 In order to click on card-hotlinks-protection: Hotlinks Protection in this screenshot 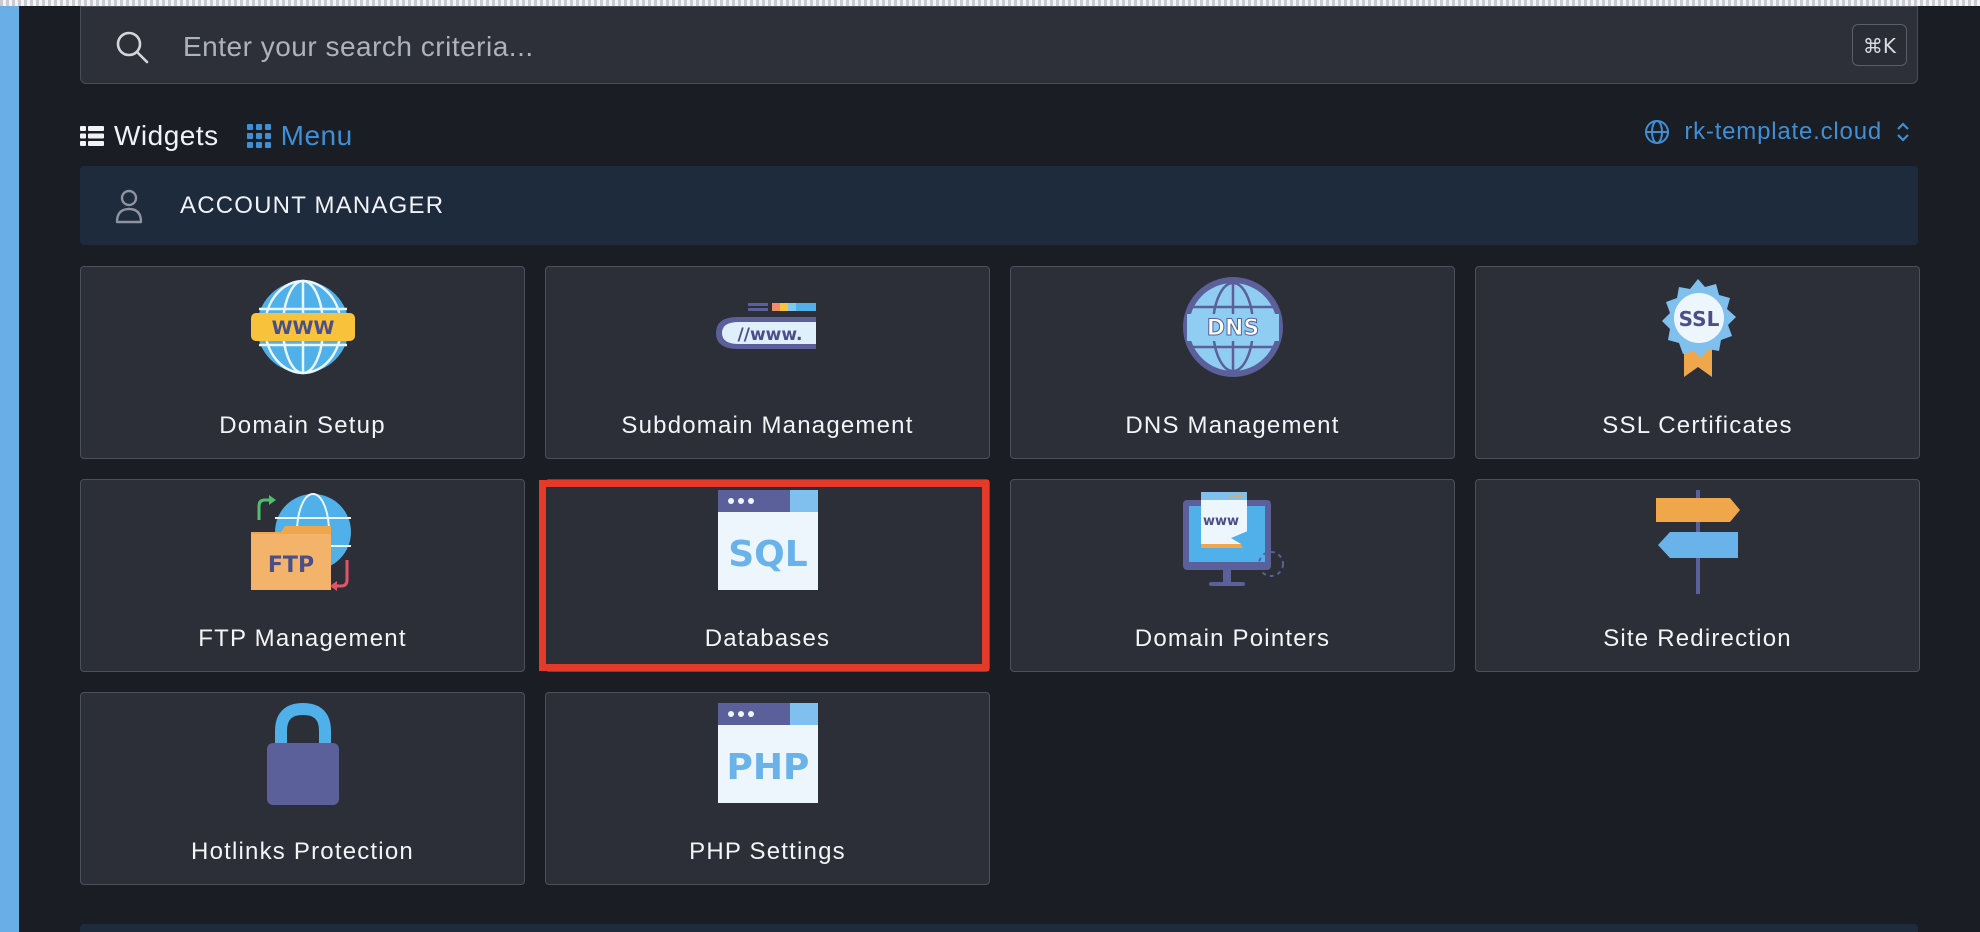, I will do `click(302, 788)`.